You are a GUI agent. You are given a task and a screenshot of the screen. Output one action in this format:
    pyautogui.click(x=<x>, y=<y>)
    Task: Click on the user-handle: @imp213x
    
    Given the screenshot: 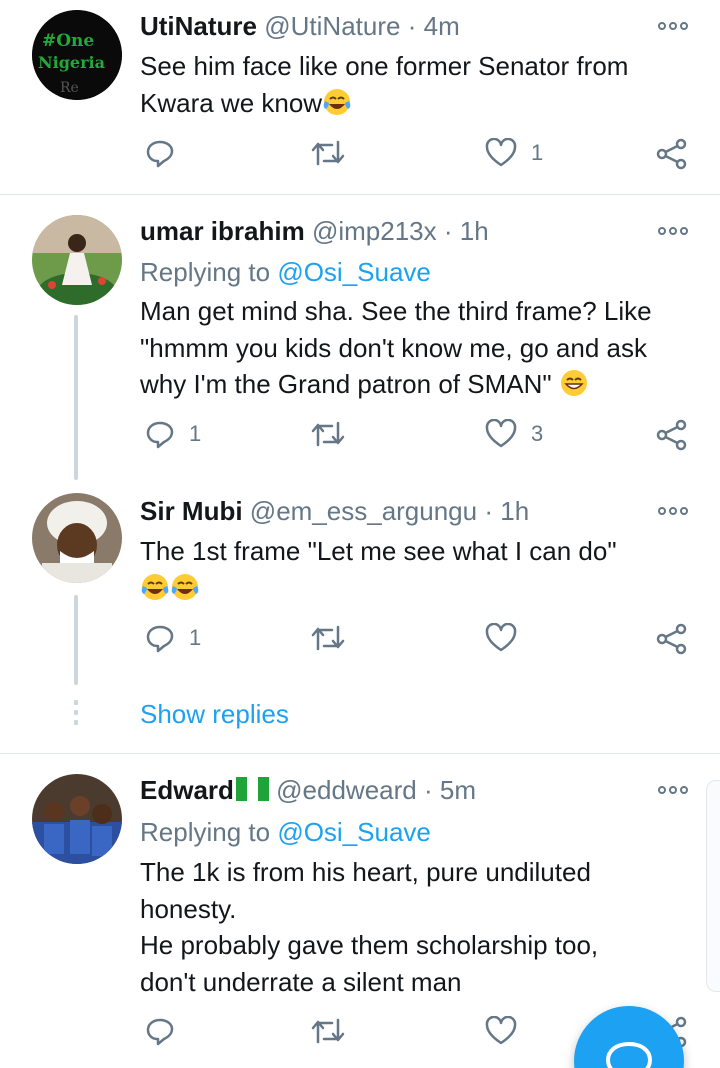 What is the action you would take?
    pyautogui.click(x=374, y=231)
    